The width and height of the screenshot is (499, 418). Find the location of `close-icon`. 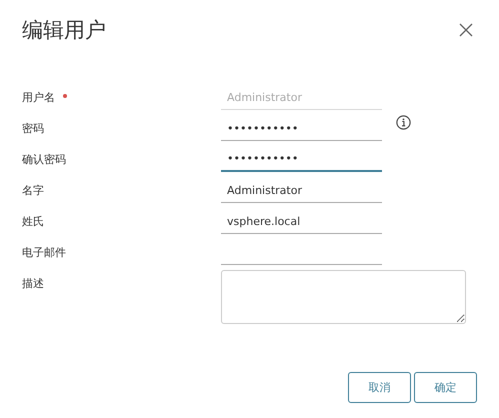

close-icon is located at coordinates (466, 30).